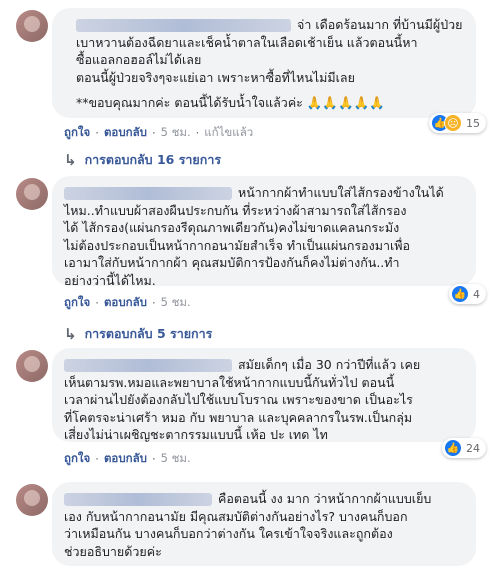 The image size is (500, 567). What do you see at coordinates (473, 123) in the screenshot?
I see `reaction-count: 15` at bounding box center [473, 123].